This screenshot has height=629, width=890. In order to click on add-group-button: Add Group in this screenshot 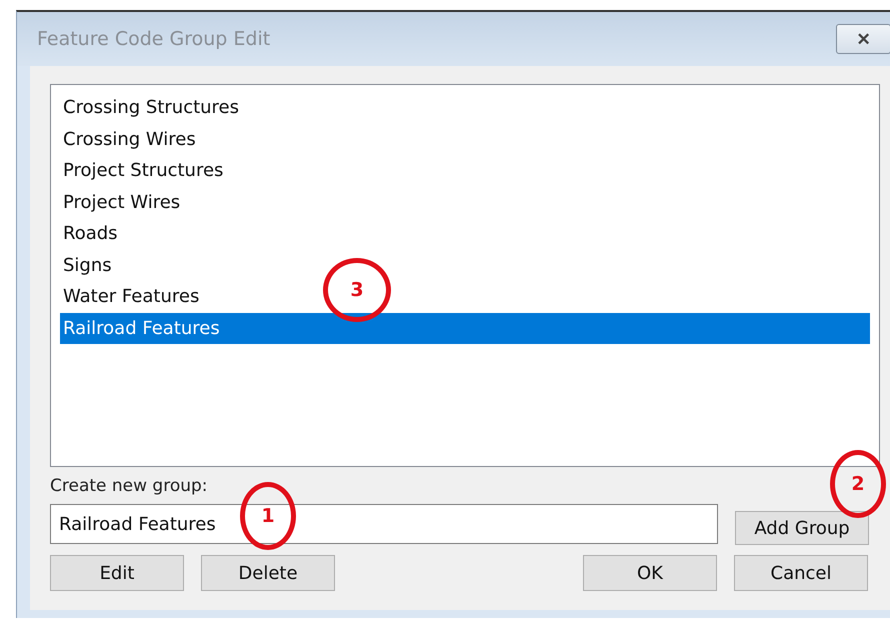, I will do `click(802, 528)`.